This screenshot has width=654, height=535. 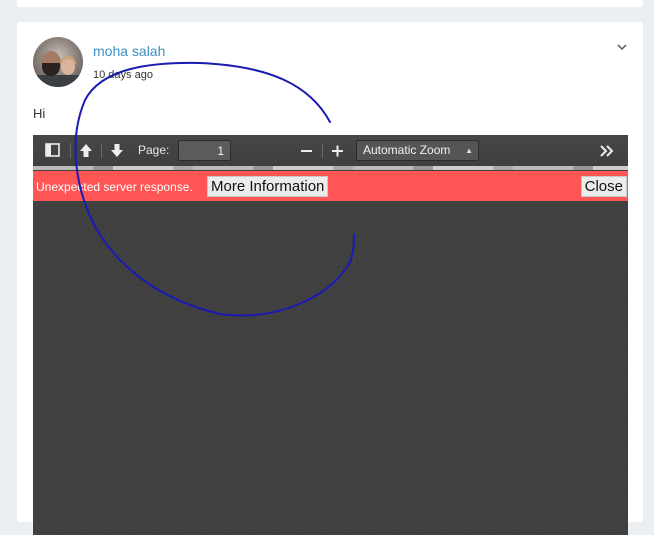 I want to click on zoom-select: Automatic Zoom ▲, so click(x=417, y=150).